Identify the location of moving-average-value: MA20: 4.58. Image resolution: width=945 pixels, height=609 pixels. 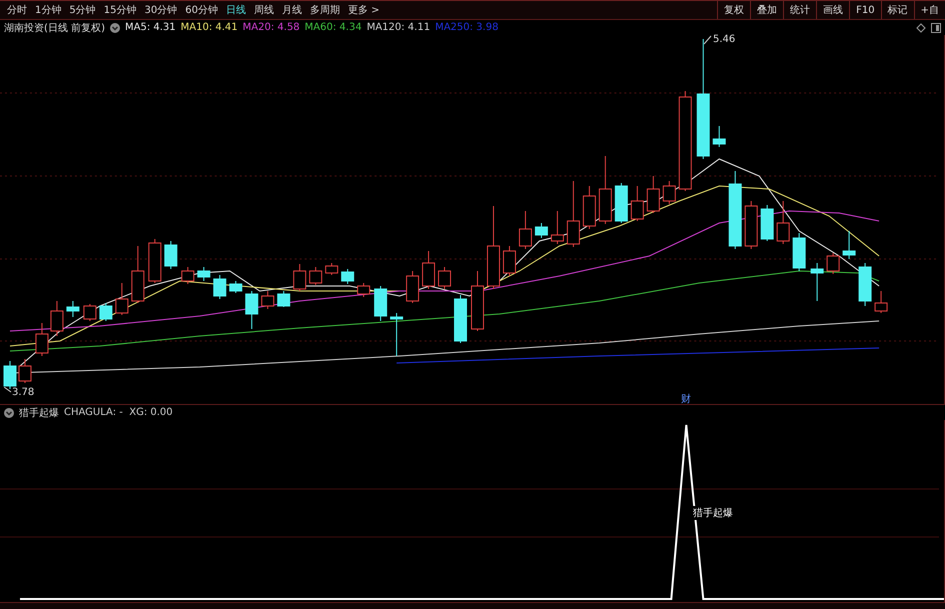
(271, 27).